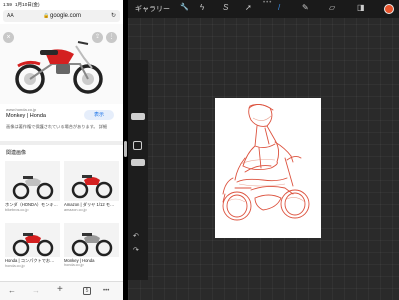 This screenshot has width=399, height=300. I want to click on status-time: 1:59, so click(7, 4).